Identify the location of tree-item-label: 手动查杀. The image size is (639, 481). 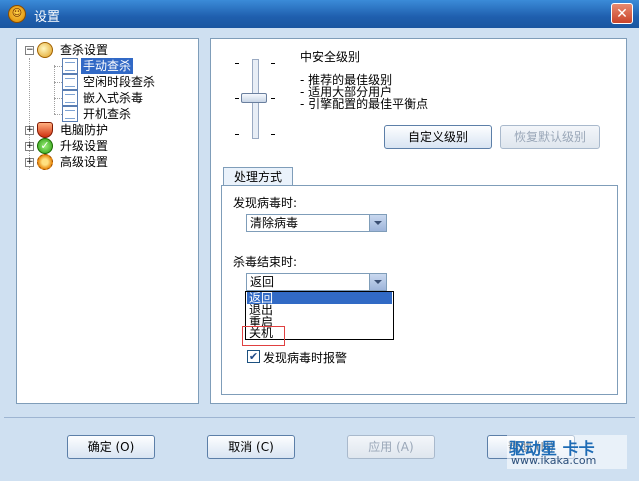
(107, 66).